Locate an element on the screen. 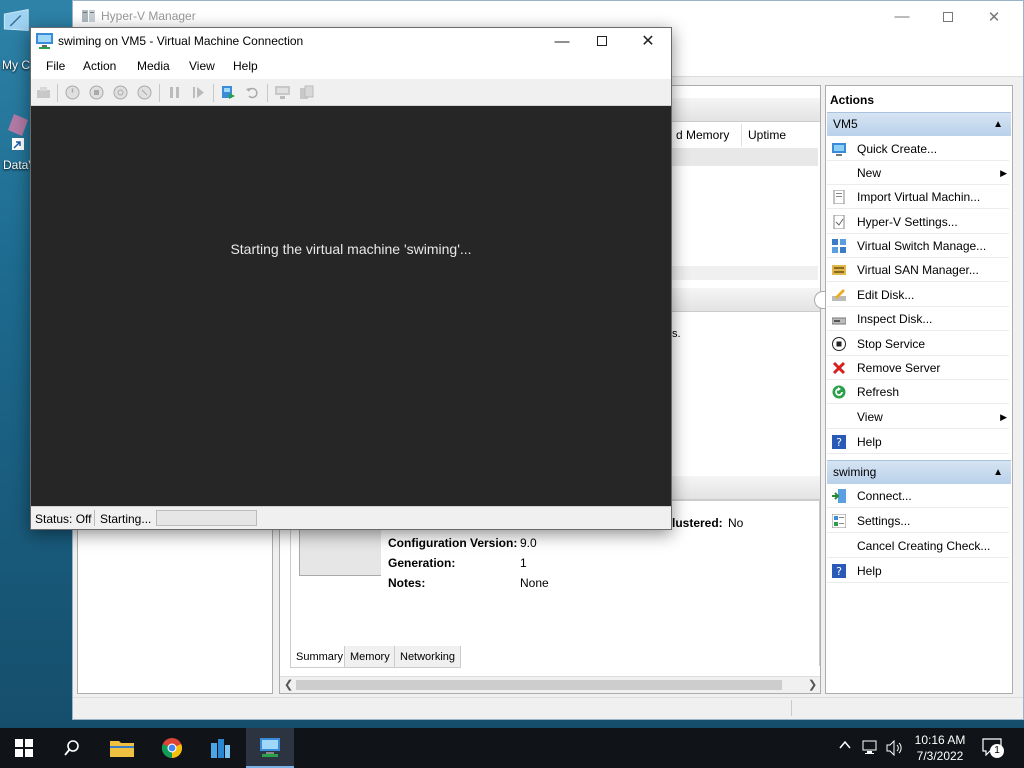 This screenshot has width=1024, height=768. tab-summary: Summary is located at coordinates (320, 657).